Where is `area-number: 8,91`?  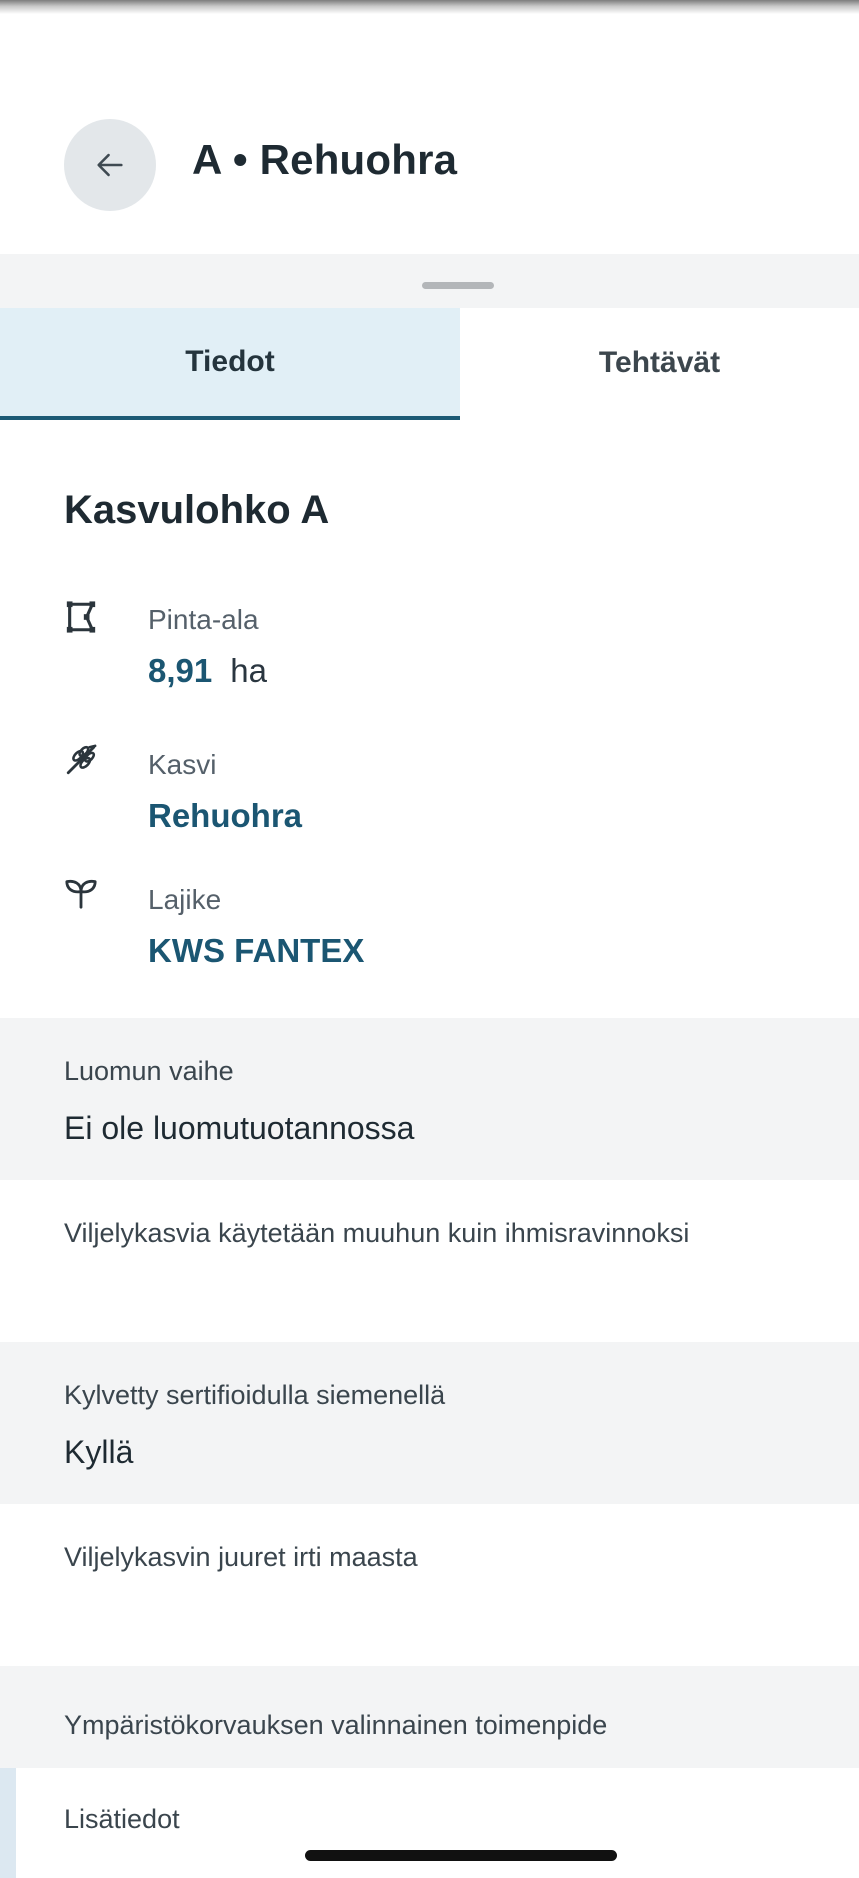
area-number: 8,91 is located at coordinates (180, 670).